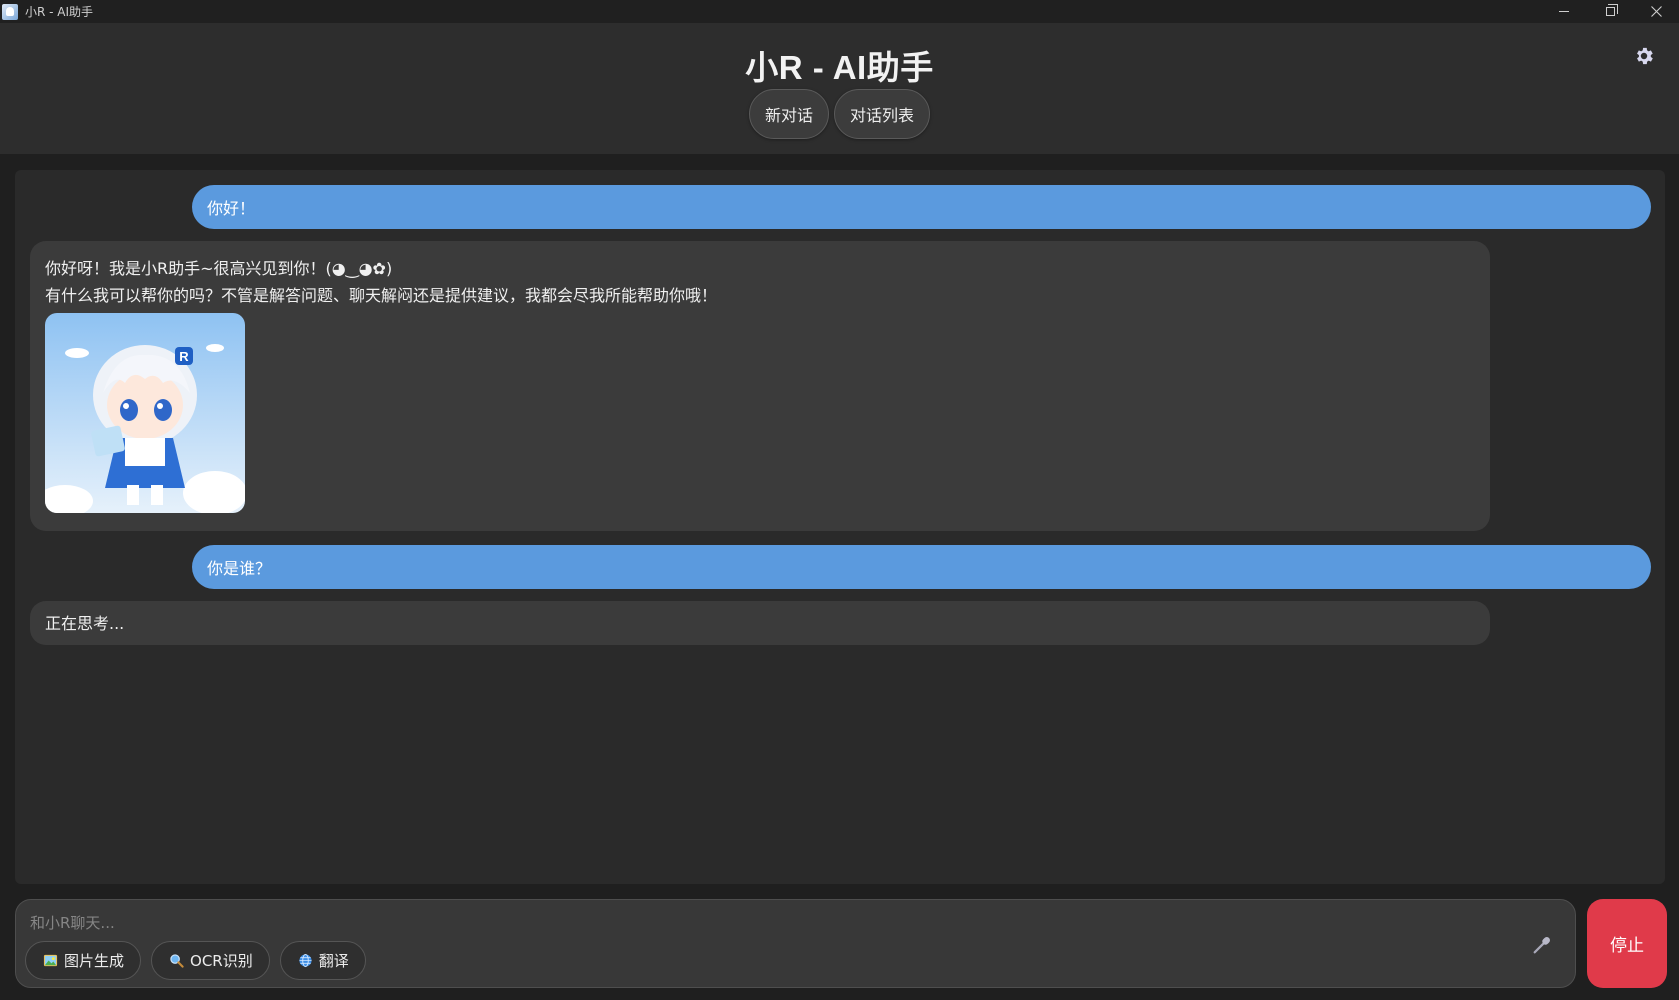 Image resolution: width=1679 pixels, height=1000 pixels. What do you see at coordinates (795, 943) in the screenshot?
I see `chat-input-container: 图片生成 OCR识别 翻译` at bounding box center [795, 943].